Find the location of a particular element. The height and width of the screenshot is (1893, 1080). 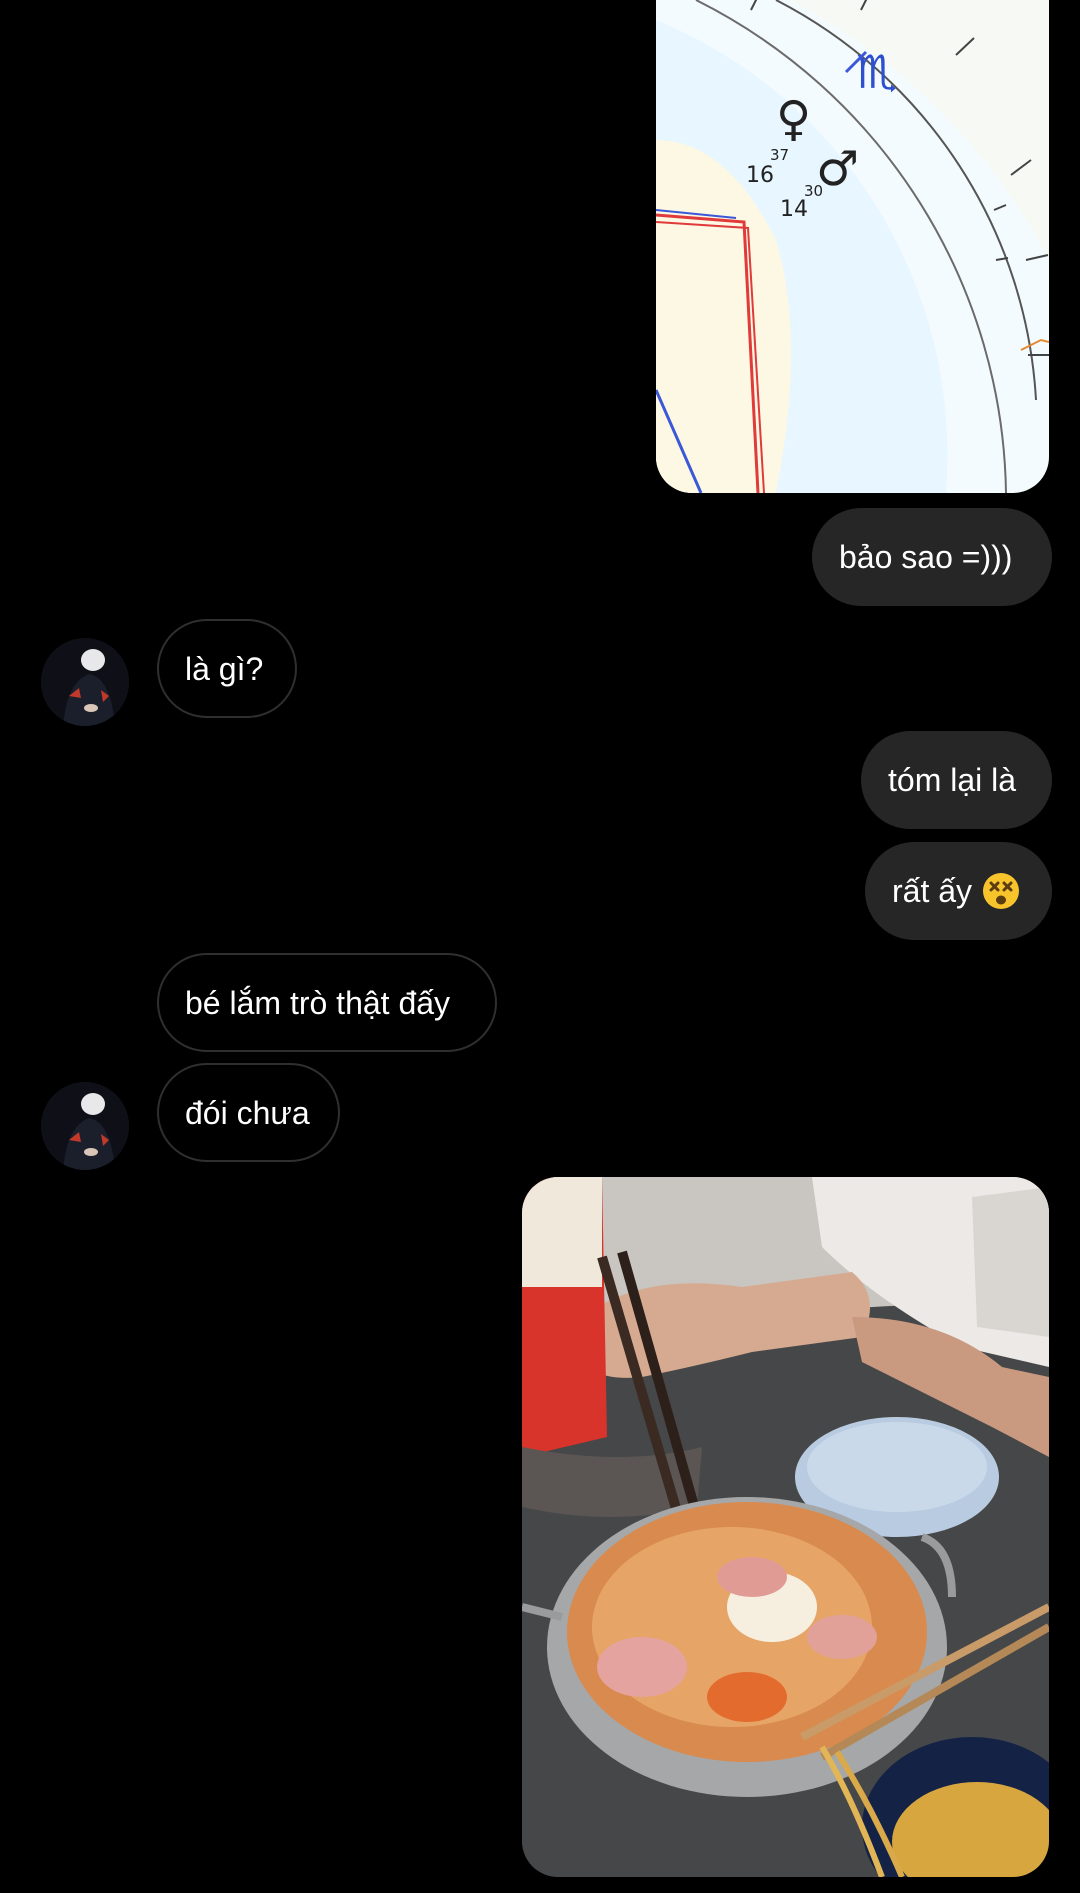

outgoing-message-bubble: rất ấy is located at coordinates (958, 891).